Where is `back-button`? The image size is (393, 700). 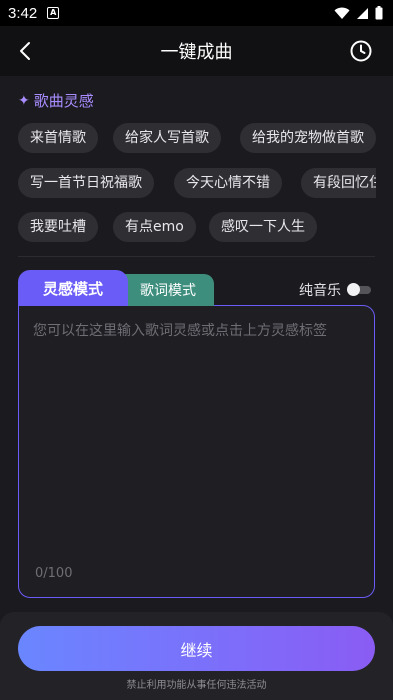 back-button is located at coordinates (26, 51).